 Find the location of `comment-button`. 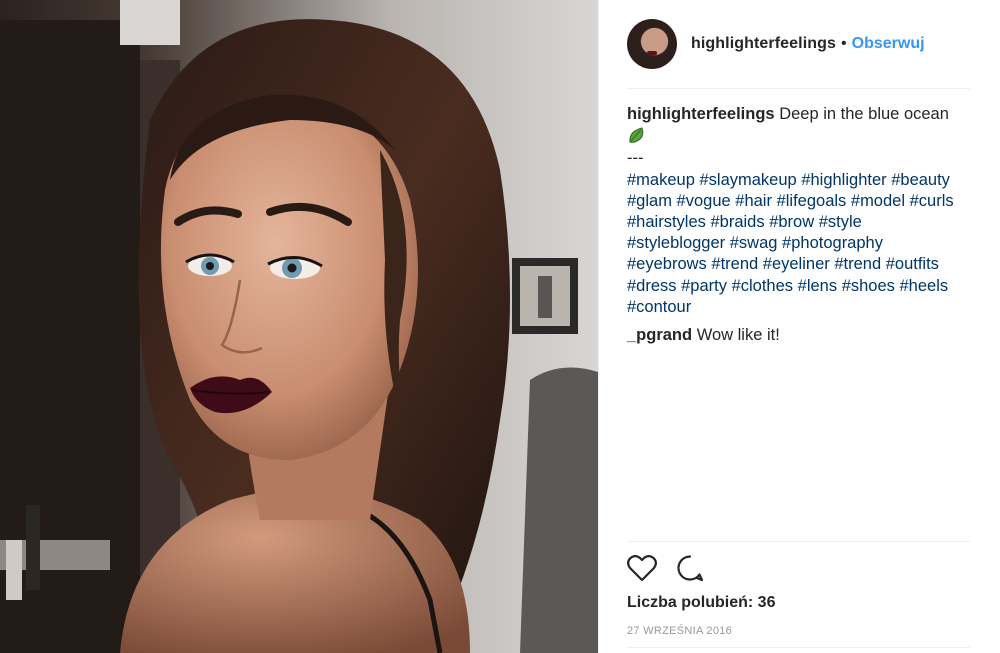

comment-button is located at coordinates (690, 568).